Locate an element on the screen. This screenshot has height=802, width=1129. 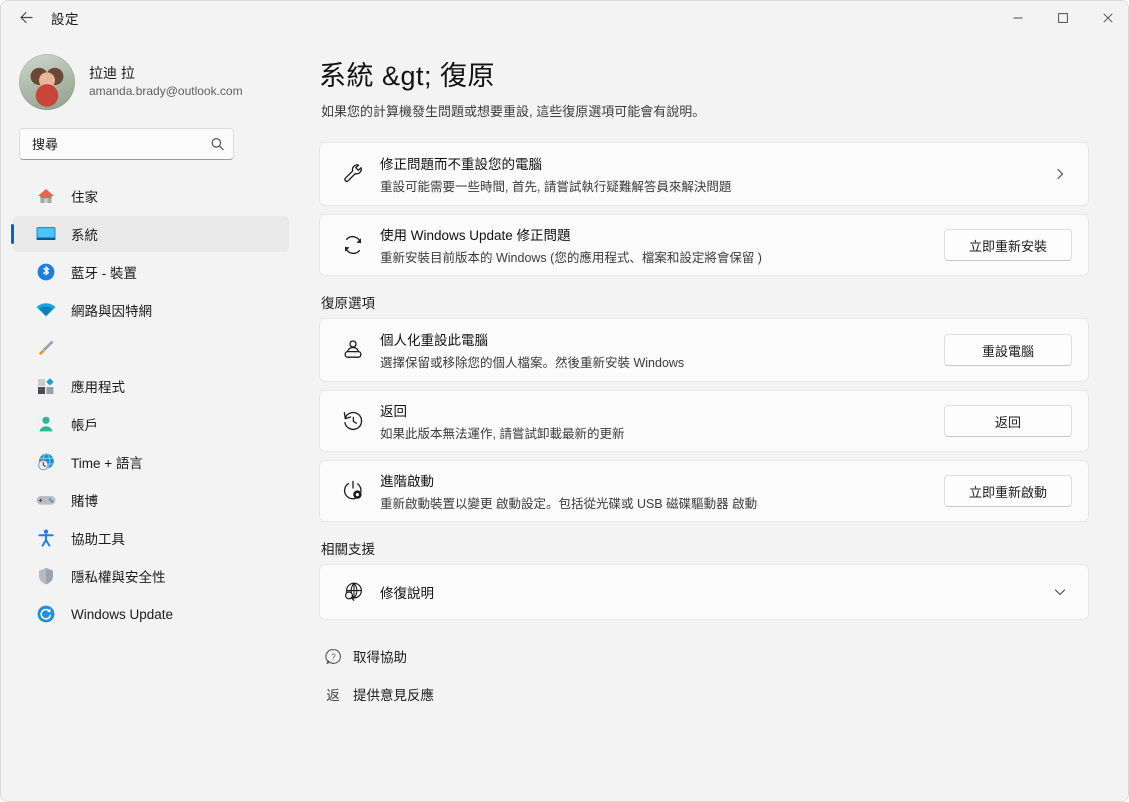
card-description: 重設可能需要一些時間, 首先, 請嘗試執行疑難解答員來解決問題 is located at coordinates (556, 187).